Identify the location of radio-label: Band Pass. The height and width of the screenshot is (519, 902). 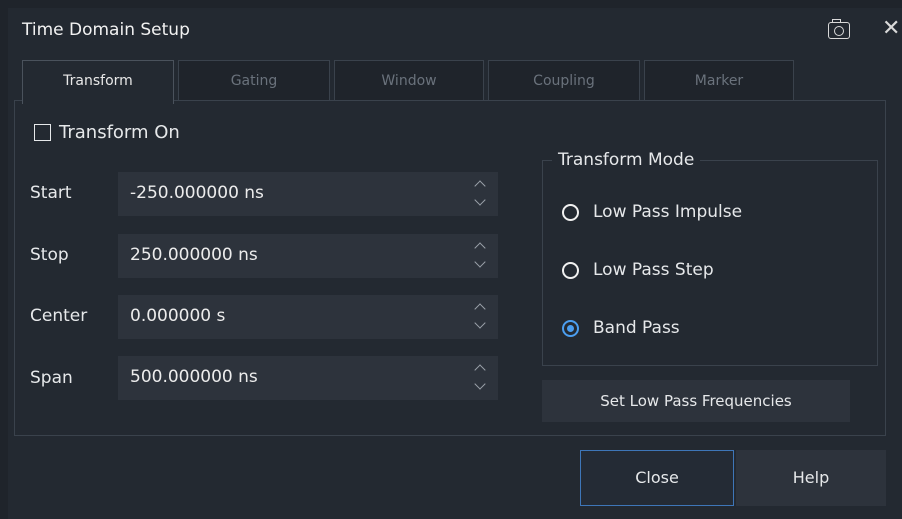
(636, 328).